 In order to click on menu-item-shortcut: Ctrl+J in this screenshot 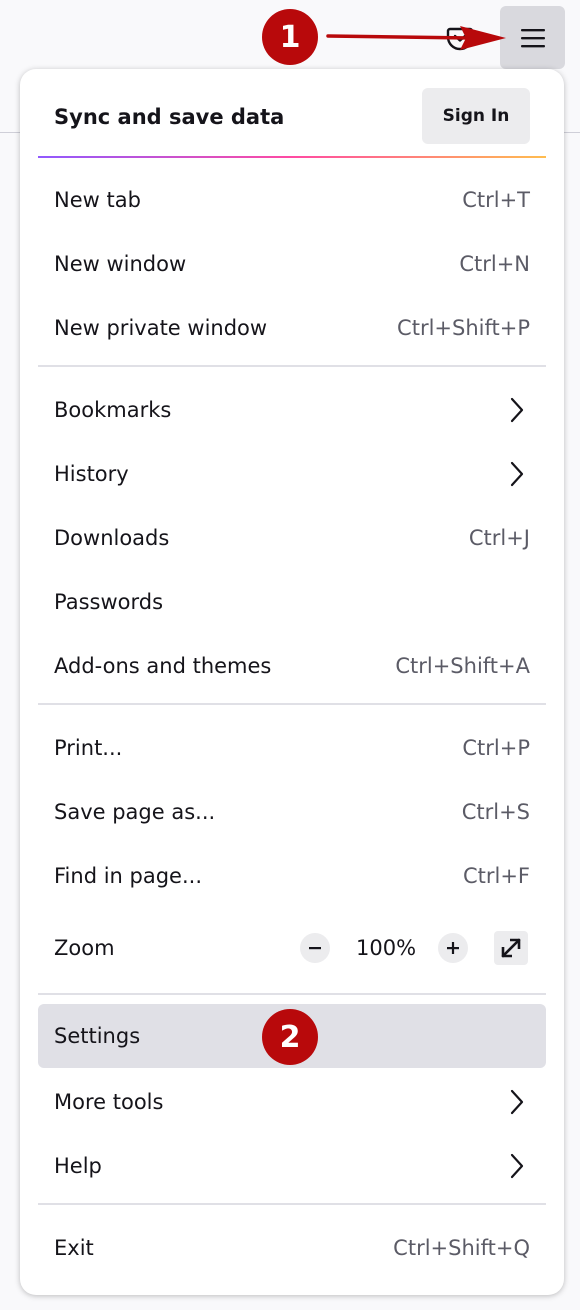, I will do `click(499, 538)`.